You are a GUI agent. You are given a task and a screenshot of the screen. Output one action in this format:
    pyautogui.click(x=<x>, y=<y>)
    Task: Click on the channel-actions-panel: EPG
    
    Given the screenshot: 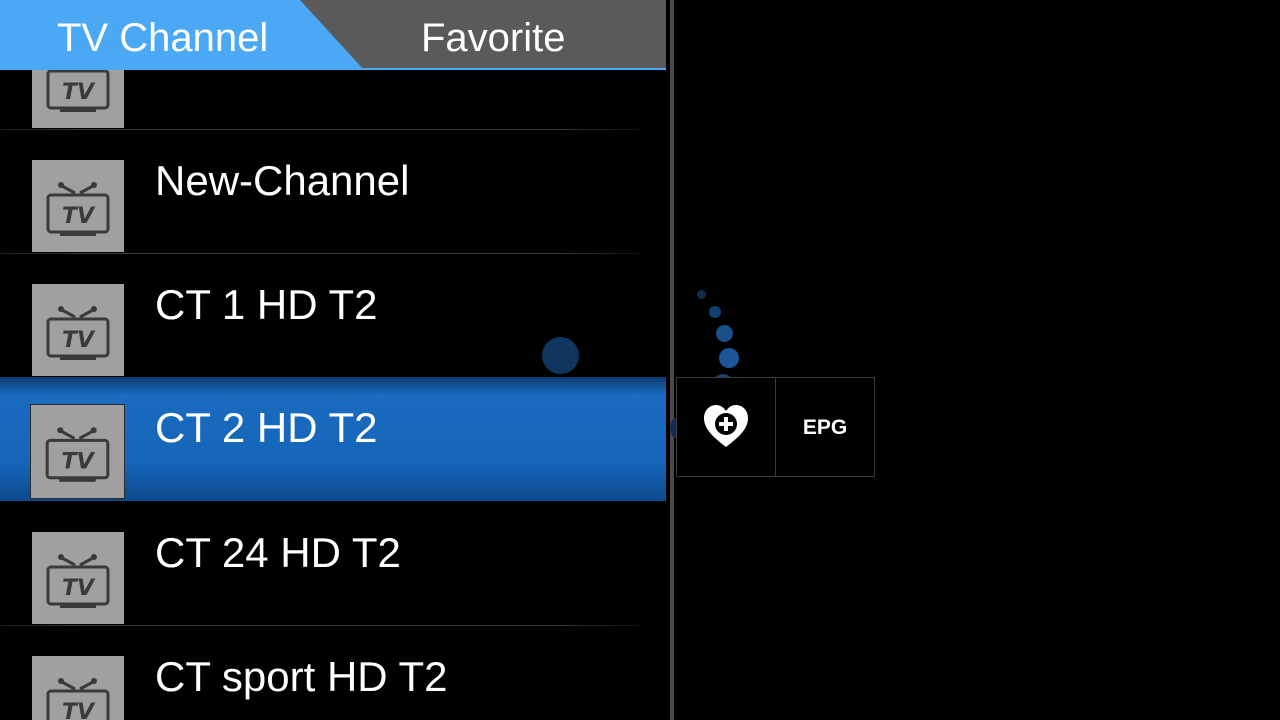 What is the action you would take?
    pyautogui.click(x=775, y=427)
    